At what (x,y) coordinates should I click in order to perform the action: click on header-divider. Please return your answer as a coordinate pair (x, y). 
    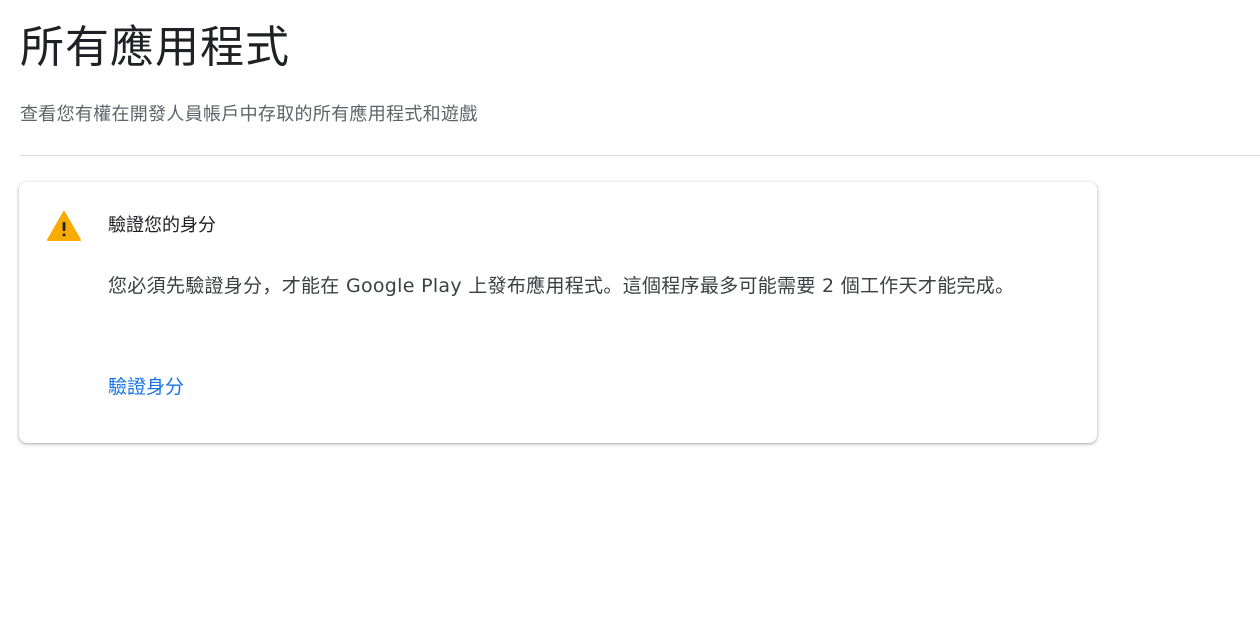
    Looking at the image, I should click on (640, 155).